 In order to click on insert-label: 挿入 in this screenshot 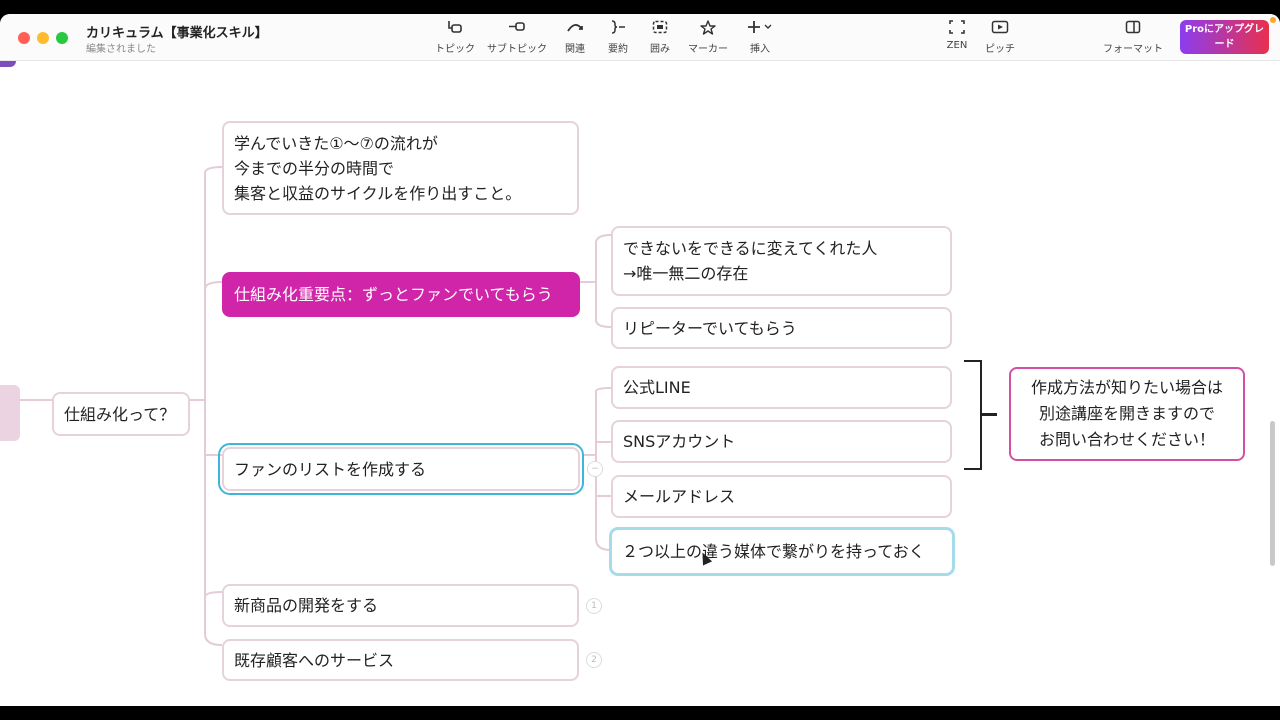, I will do `click(760, 49)`.